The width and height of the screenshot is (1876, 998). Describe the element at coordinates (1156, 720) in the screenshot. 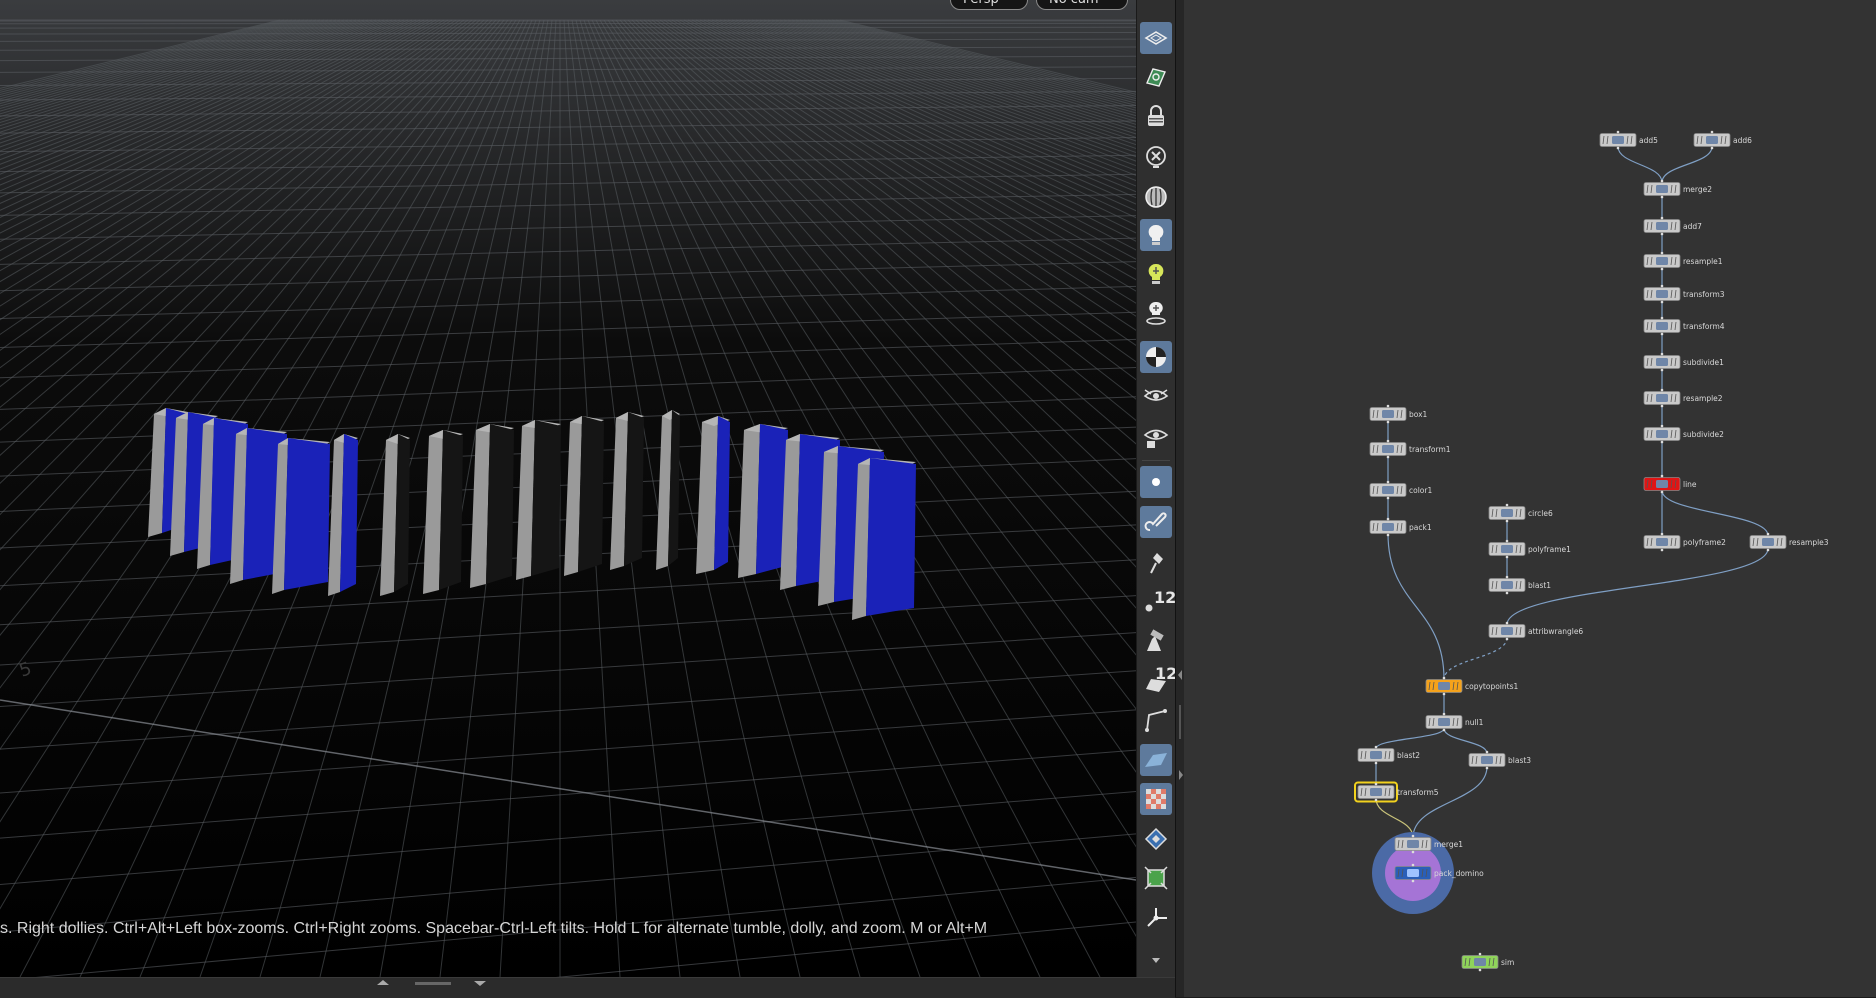

I see `edge-icon` at that location.